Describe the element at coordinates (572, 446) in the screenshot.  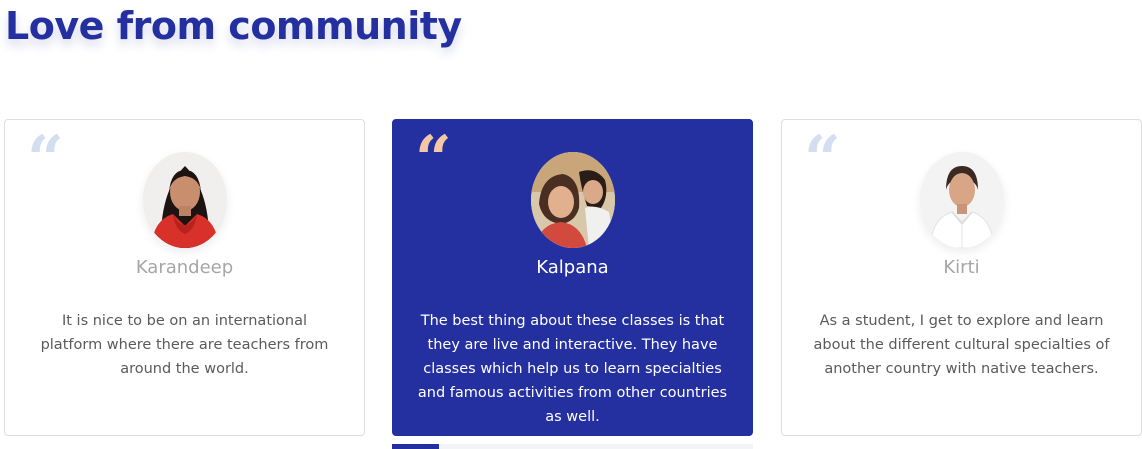
I see `carousel-progress-track` at that location.